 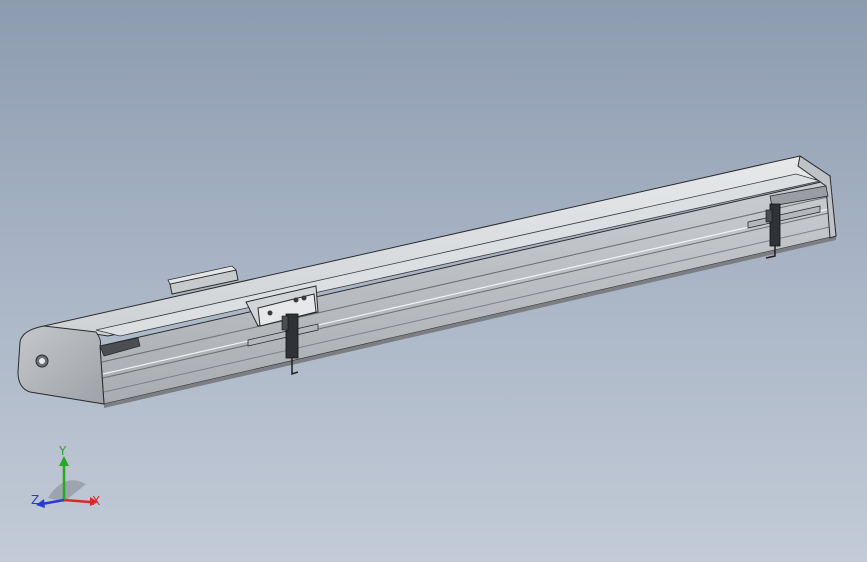 I want to click on x-axis-line, so click(x=77, y=501).